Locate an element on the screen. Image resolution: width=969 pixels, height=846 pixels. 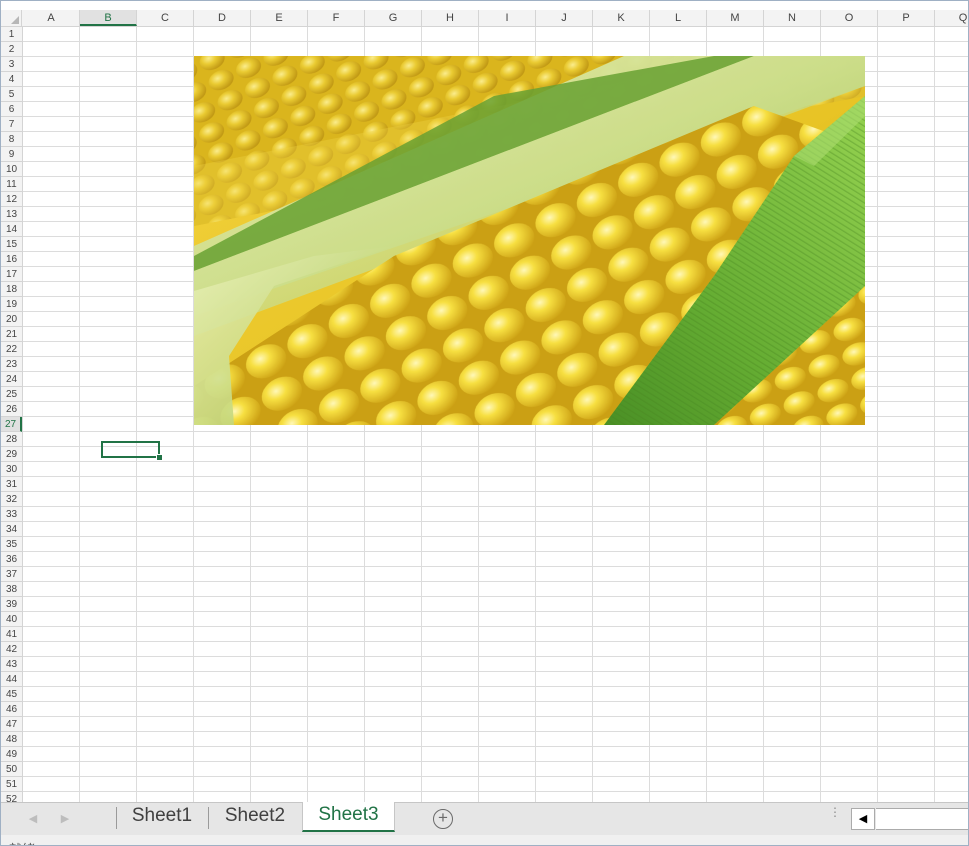
row-header-51: 51 is located at coordinates (11, 784).